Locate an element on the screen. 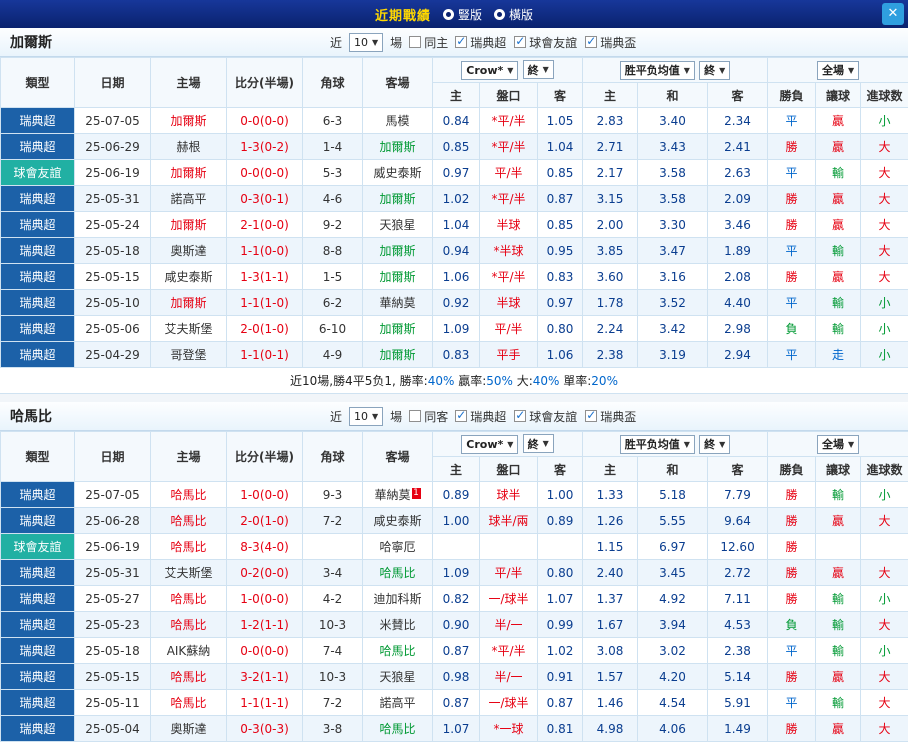  home-team: 艾夫斯堡 is located at coordinates (188, 572).